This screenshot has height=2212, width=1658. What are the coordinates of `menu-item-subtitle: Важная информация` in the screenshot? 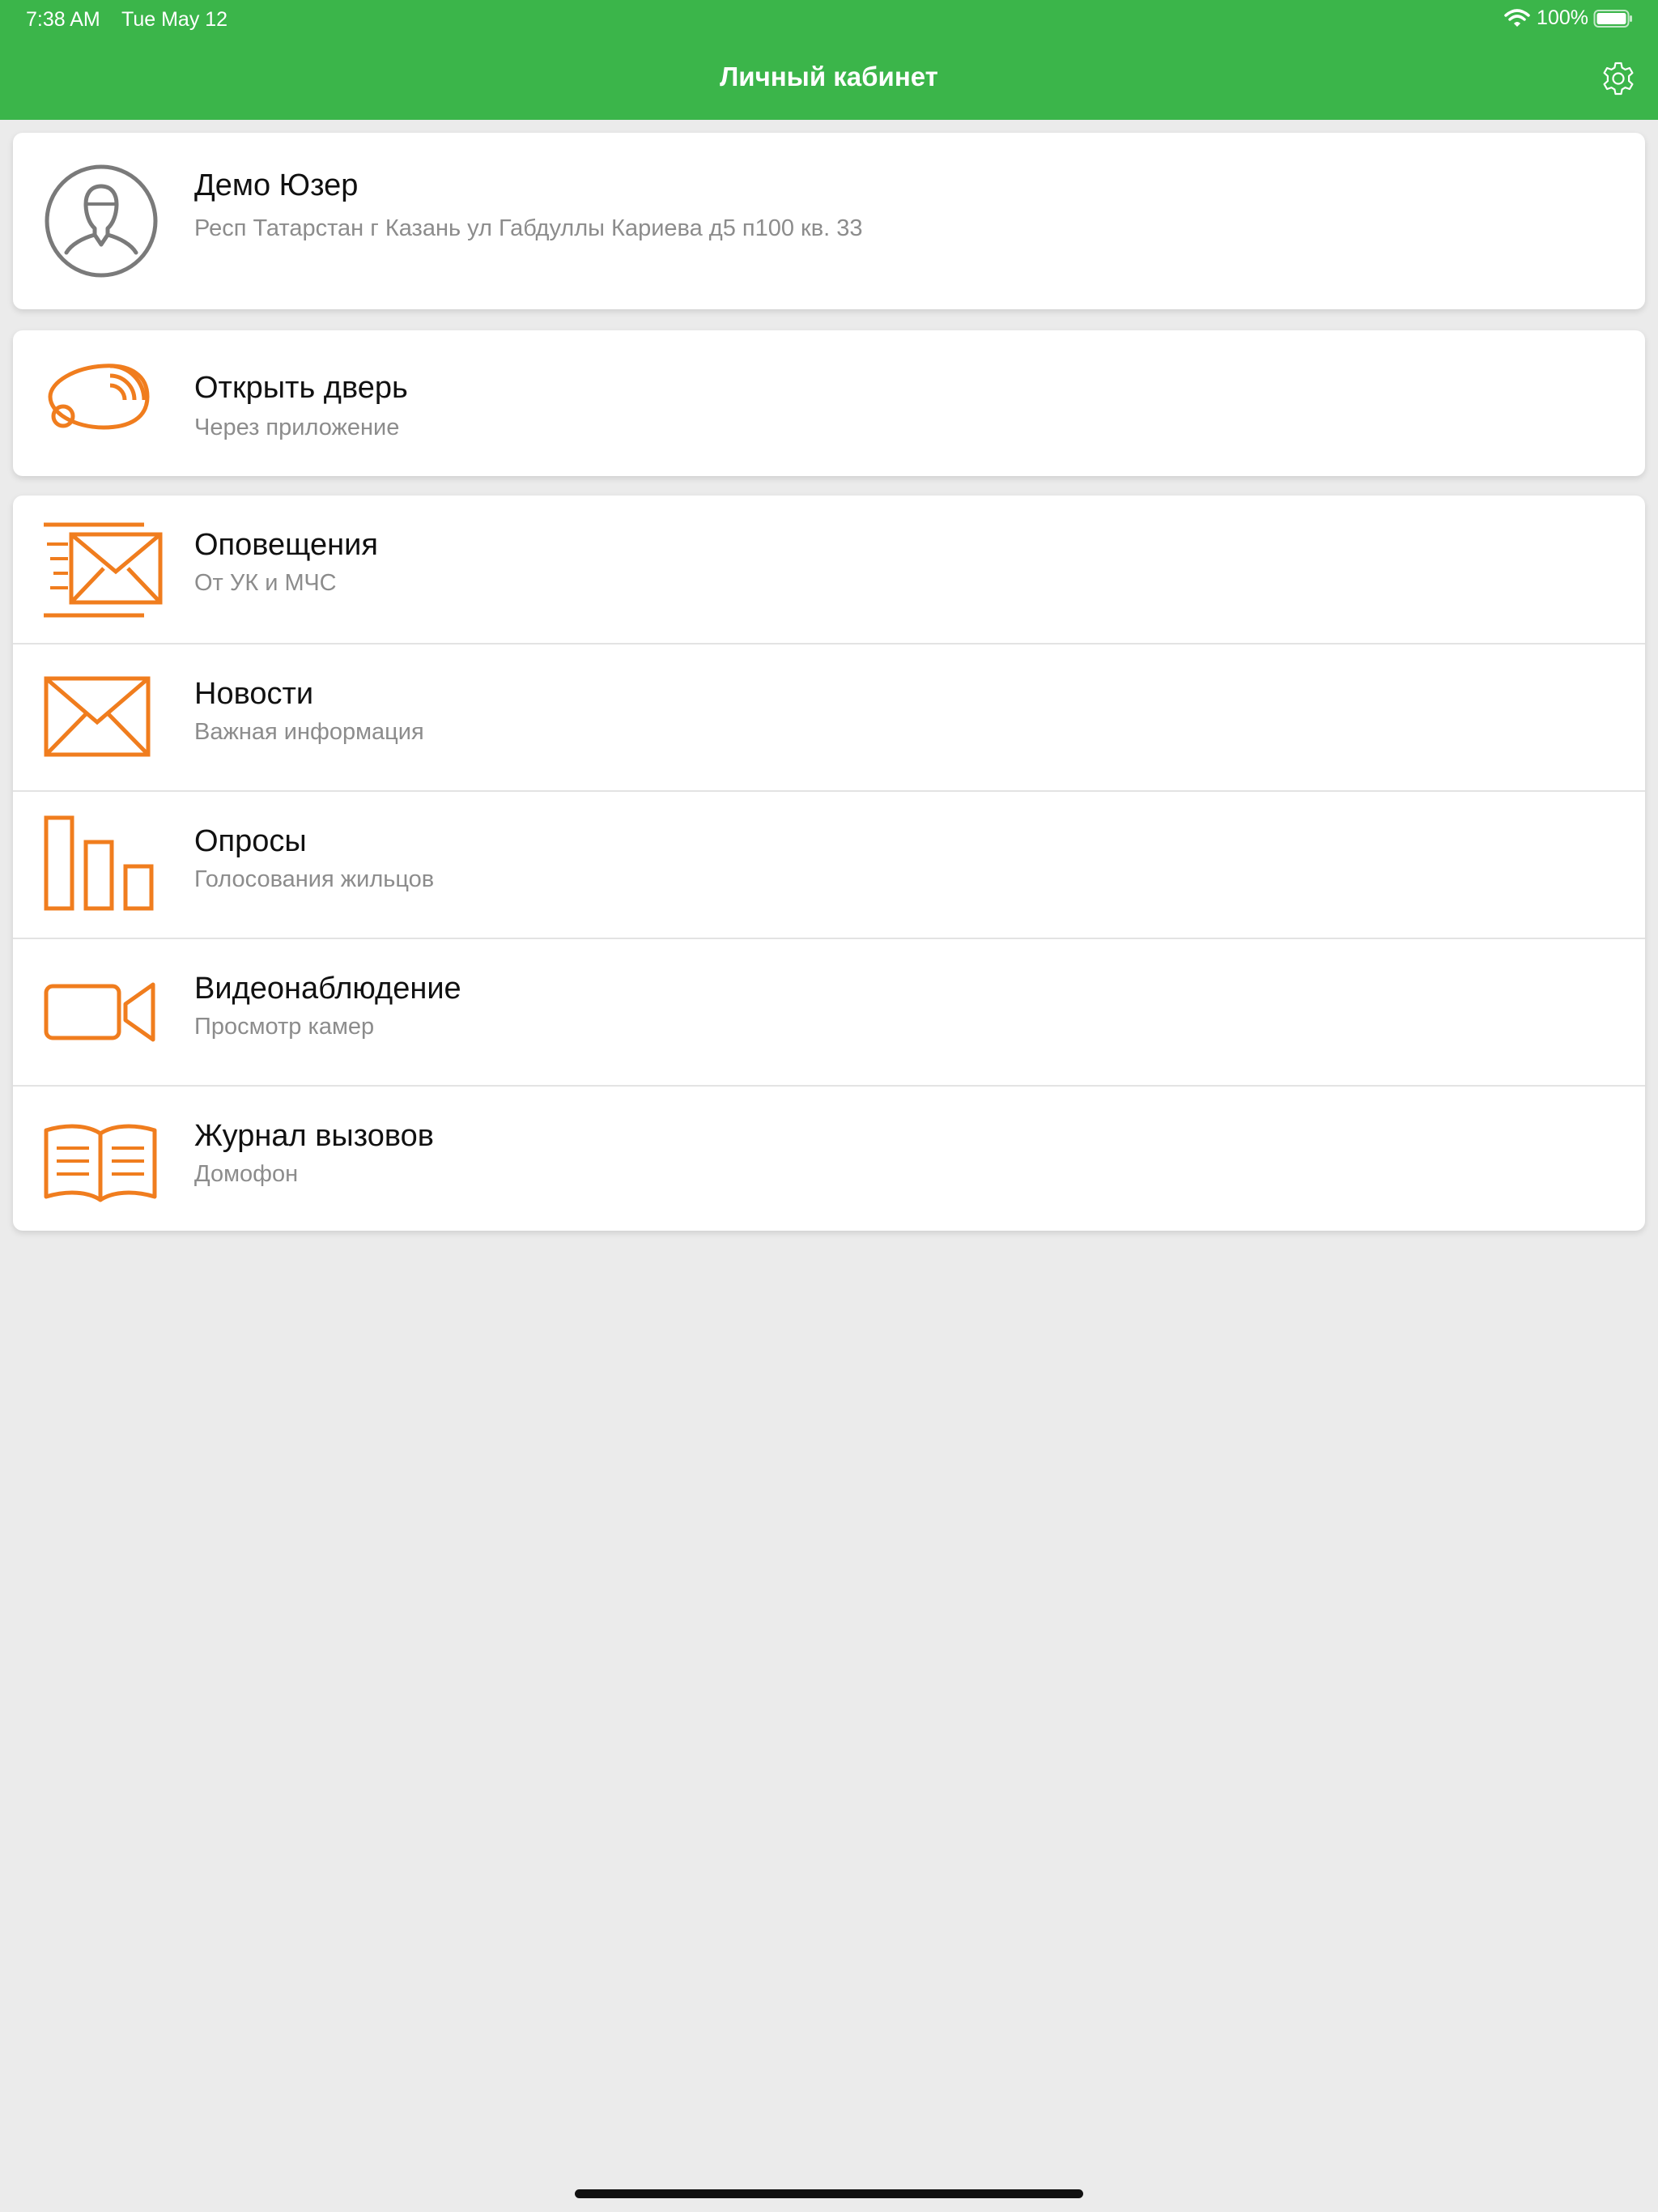 It's located at (309, 732).